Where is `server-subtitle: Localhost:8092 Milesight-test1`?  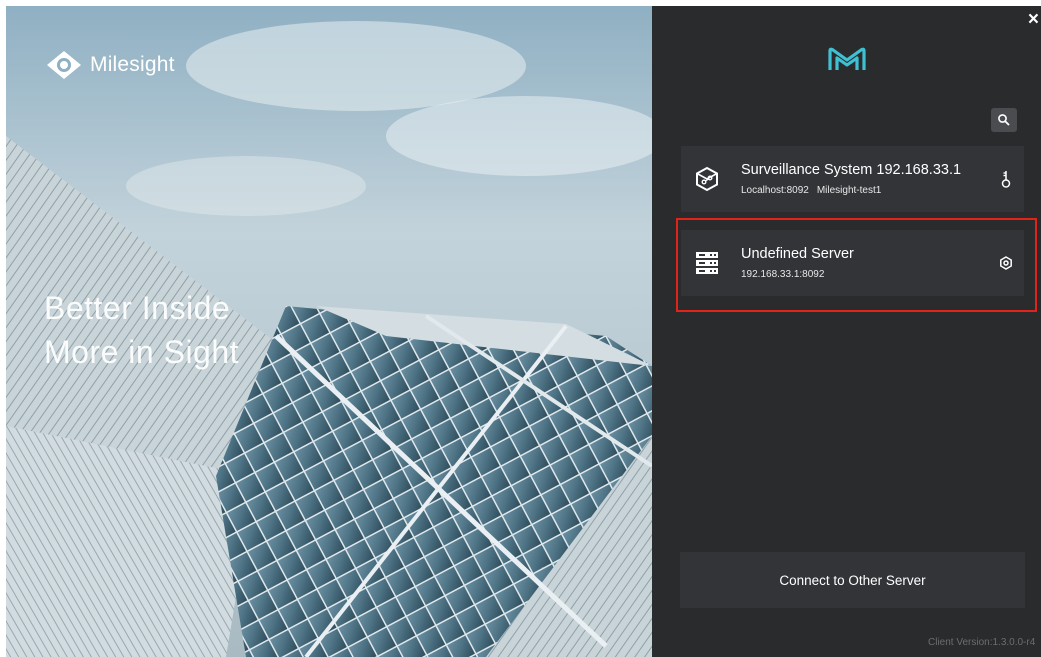 server-subtitle: Localhost:8092 Milesight-test1 is located at coordinates (864, 190).